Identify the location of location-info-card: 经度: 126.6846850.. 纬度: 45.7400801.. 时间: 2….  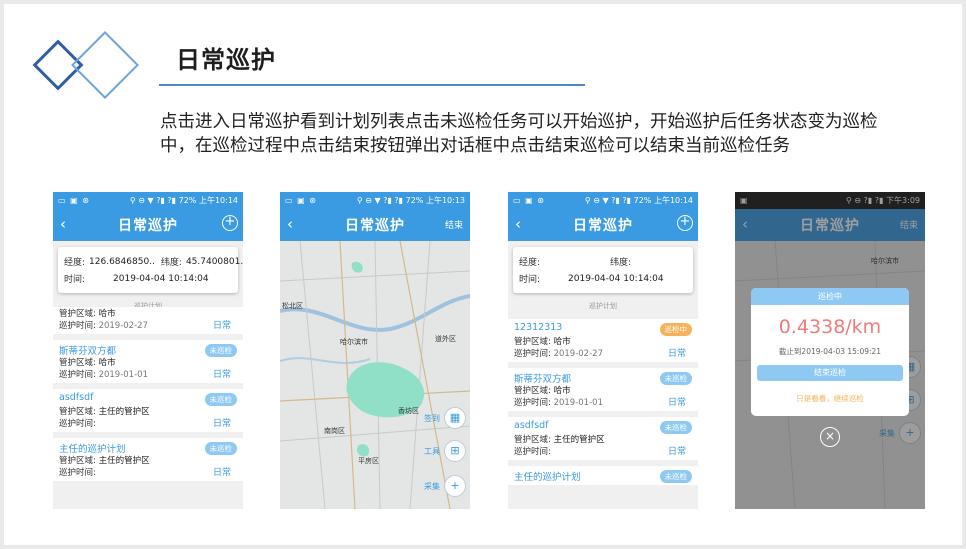
(150, 270).